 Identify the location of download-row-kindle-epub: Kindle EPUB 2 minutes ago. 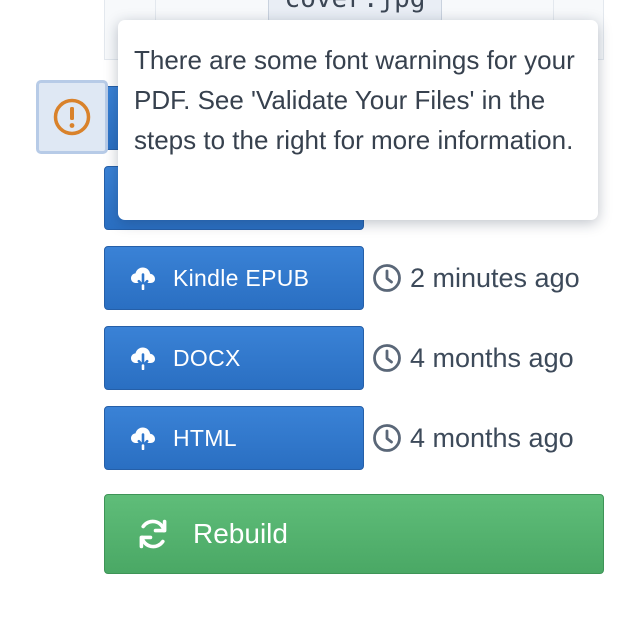
(354, 278).